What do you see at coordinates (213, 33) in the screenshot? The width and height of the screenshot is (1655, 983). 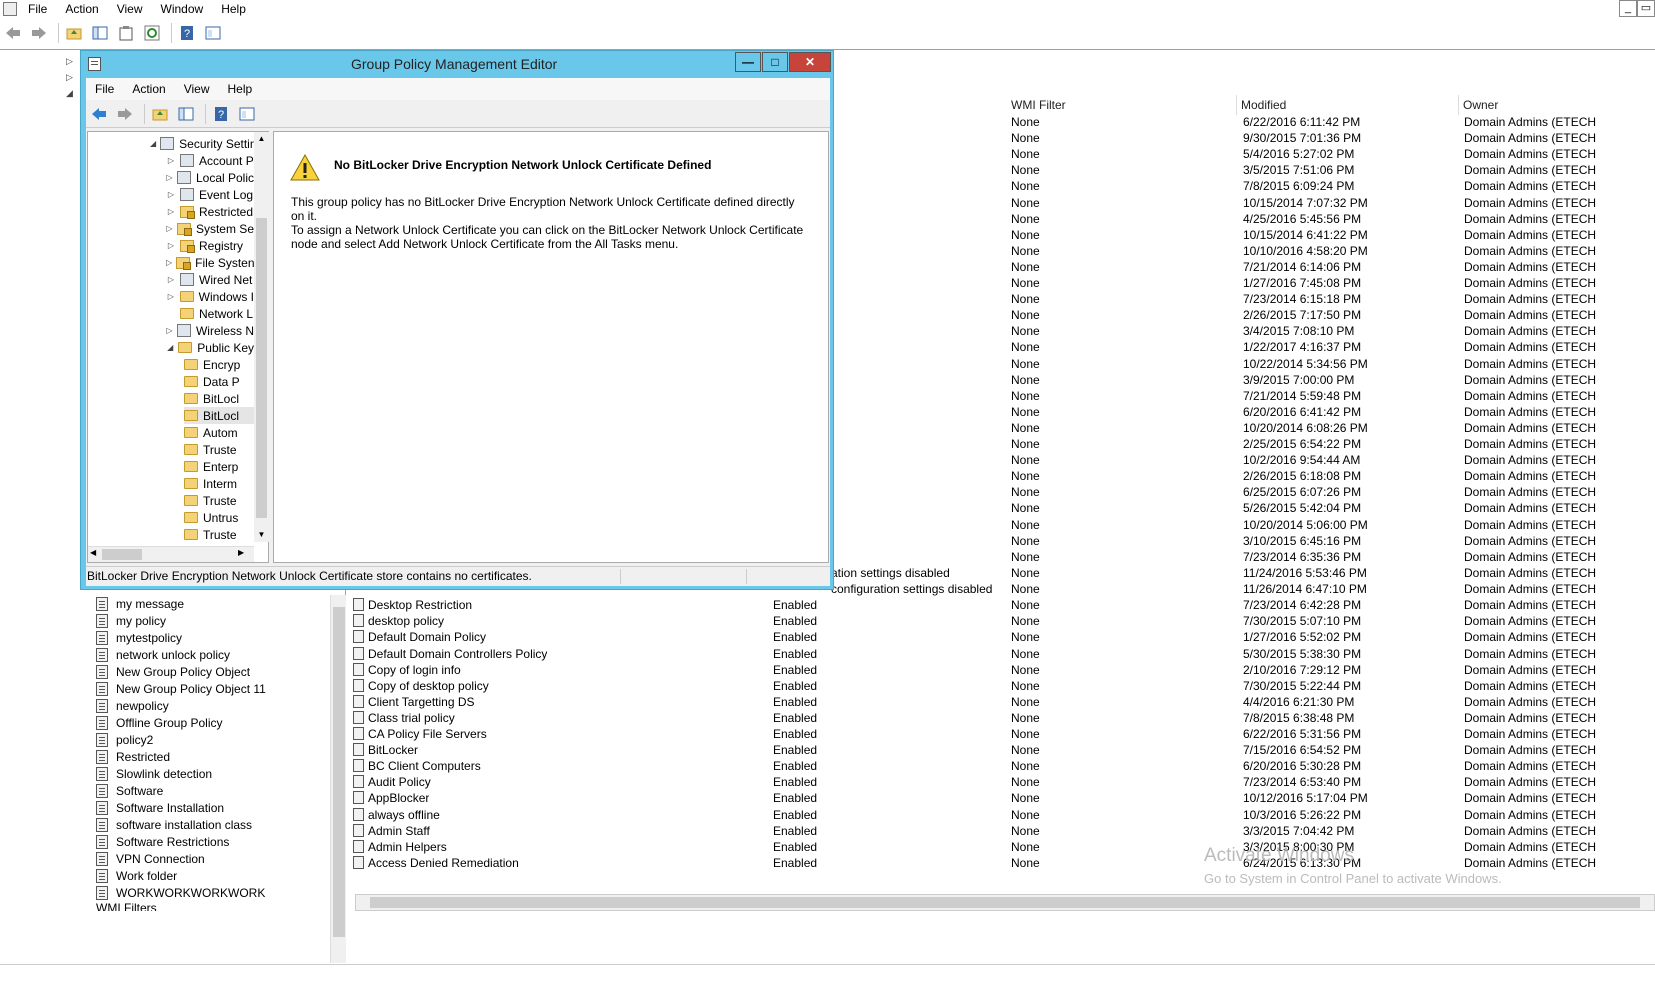 I see `properties-button` at bounding box center [213, 33].